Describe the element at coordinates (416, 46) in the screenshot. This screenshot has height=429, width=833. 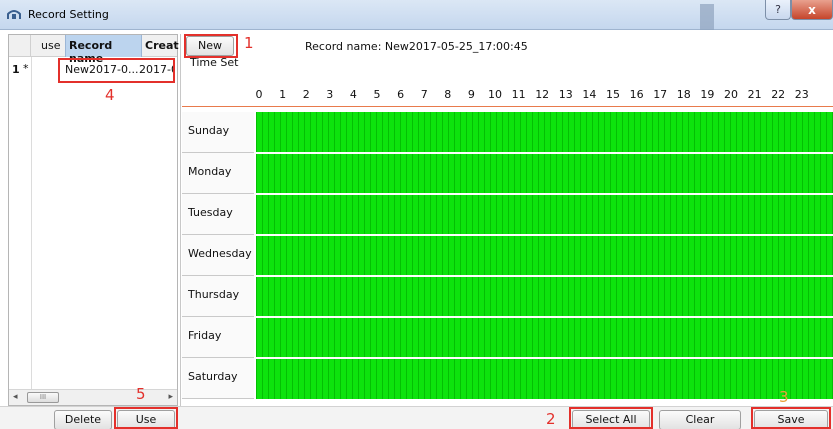
I see `record-name-label: Record name: New2017-05-25_17:00:45` at that location.